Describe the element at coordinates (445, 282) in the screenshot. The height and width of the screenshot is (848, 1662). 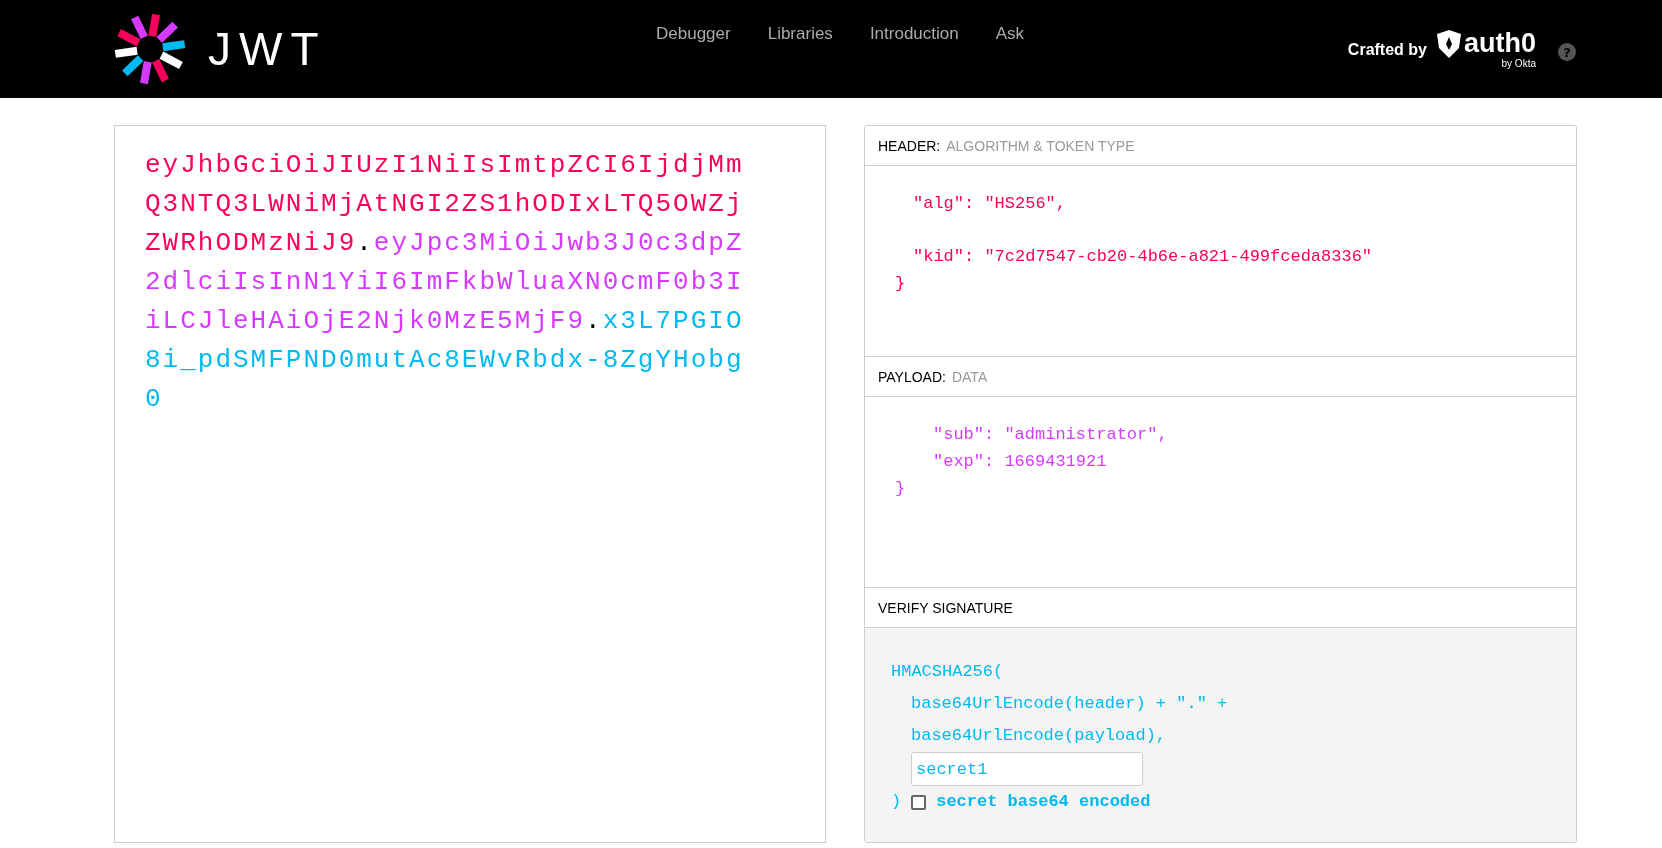
I see `encoded-token: eyJhbGciOiJIUzI1NiIsImtpZCI6IjdjMmQ3NTQ3LWNiMjAtNGI2ZS1hODIxLTQ5OWZjZWRhODMzNiJ9.eyJpc3MiOiJwb3J0c3dpZ2dlciIsInN1YiI6ImFkbWluaXN0cmF0b3IiLCJleHAiOjE2Njk0MzE5MjF9.x3L7PGIO8i_pdSMFPND0mutAc8EWvRbdx-8ZgYHobg0` at that location.